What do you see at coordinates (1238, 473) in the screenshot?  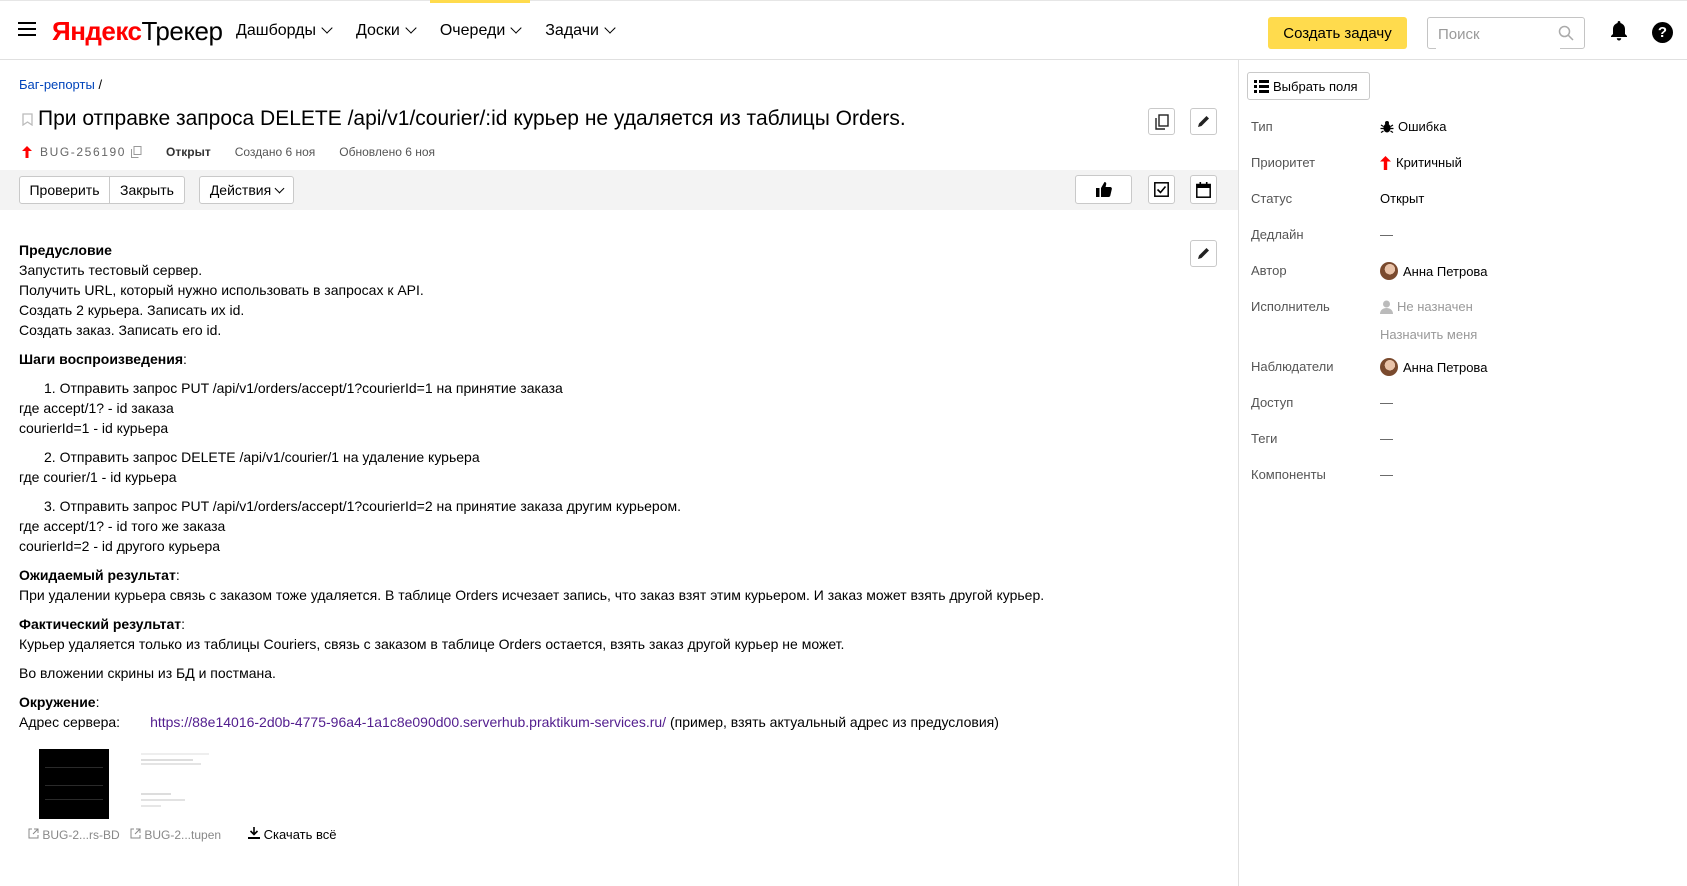 I see `sidebar-divider` at bounding box center [1238, 473].